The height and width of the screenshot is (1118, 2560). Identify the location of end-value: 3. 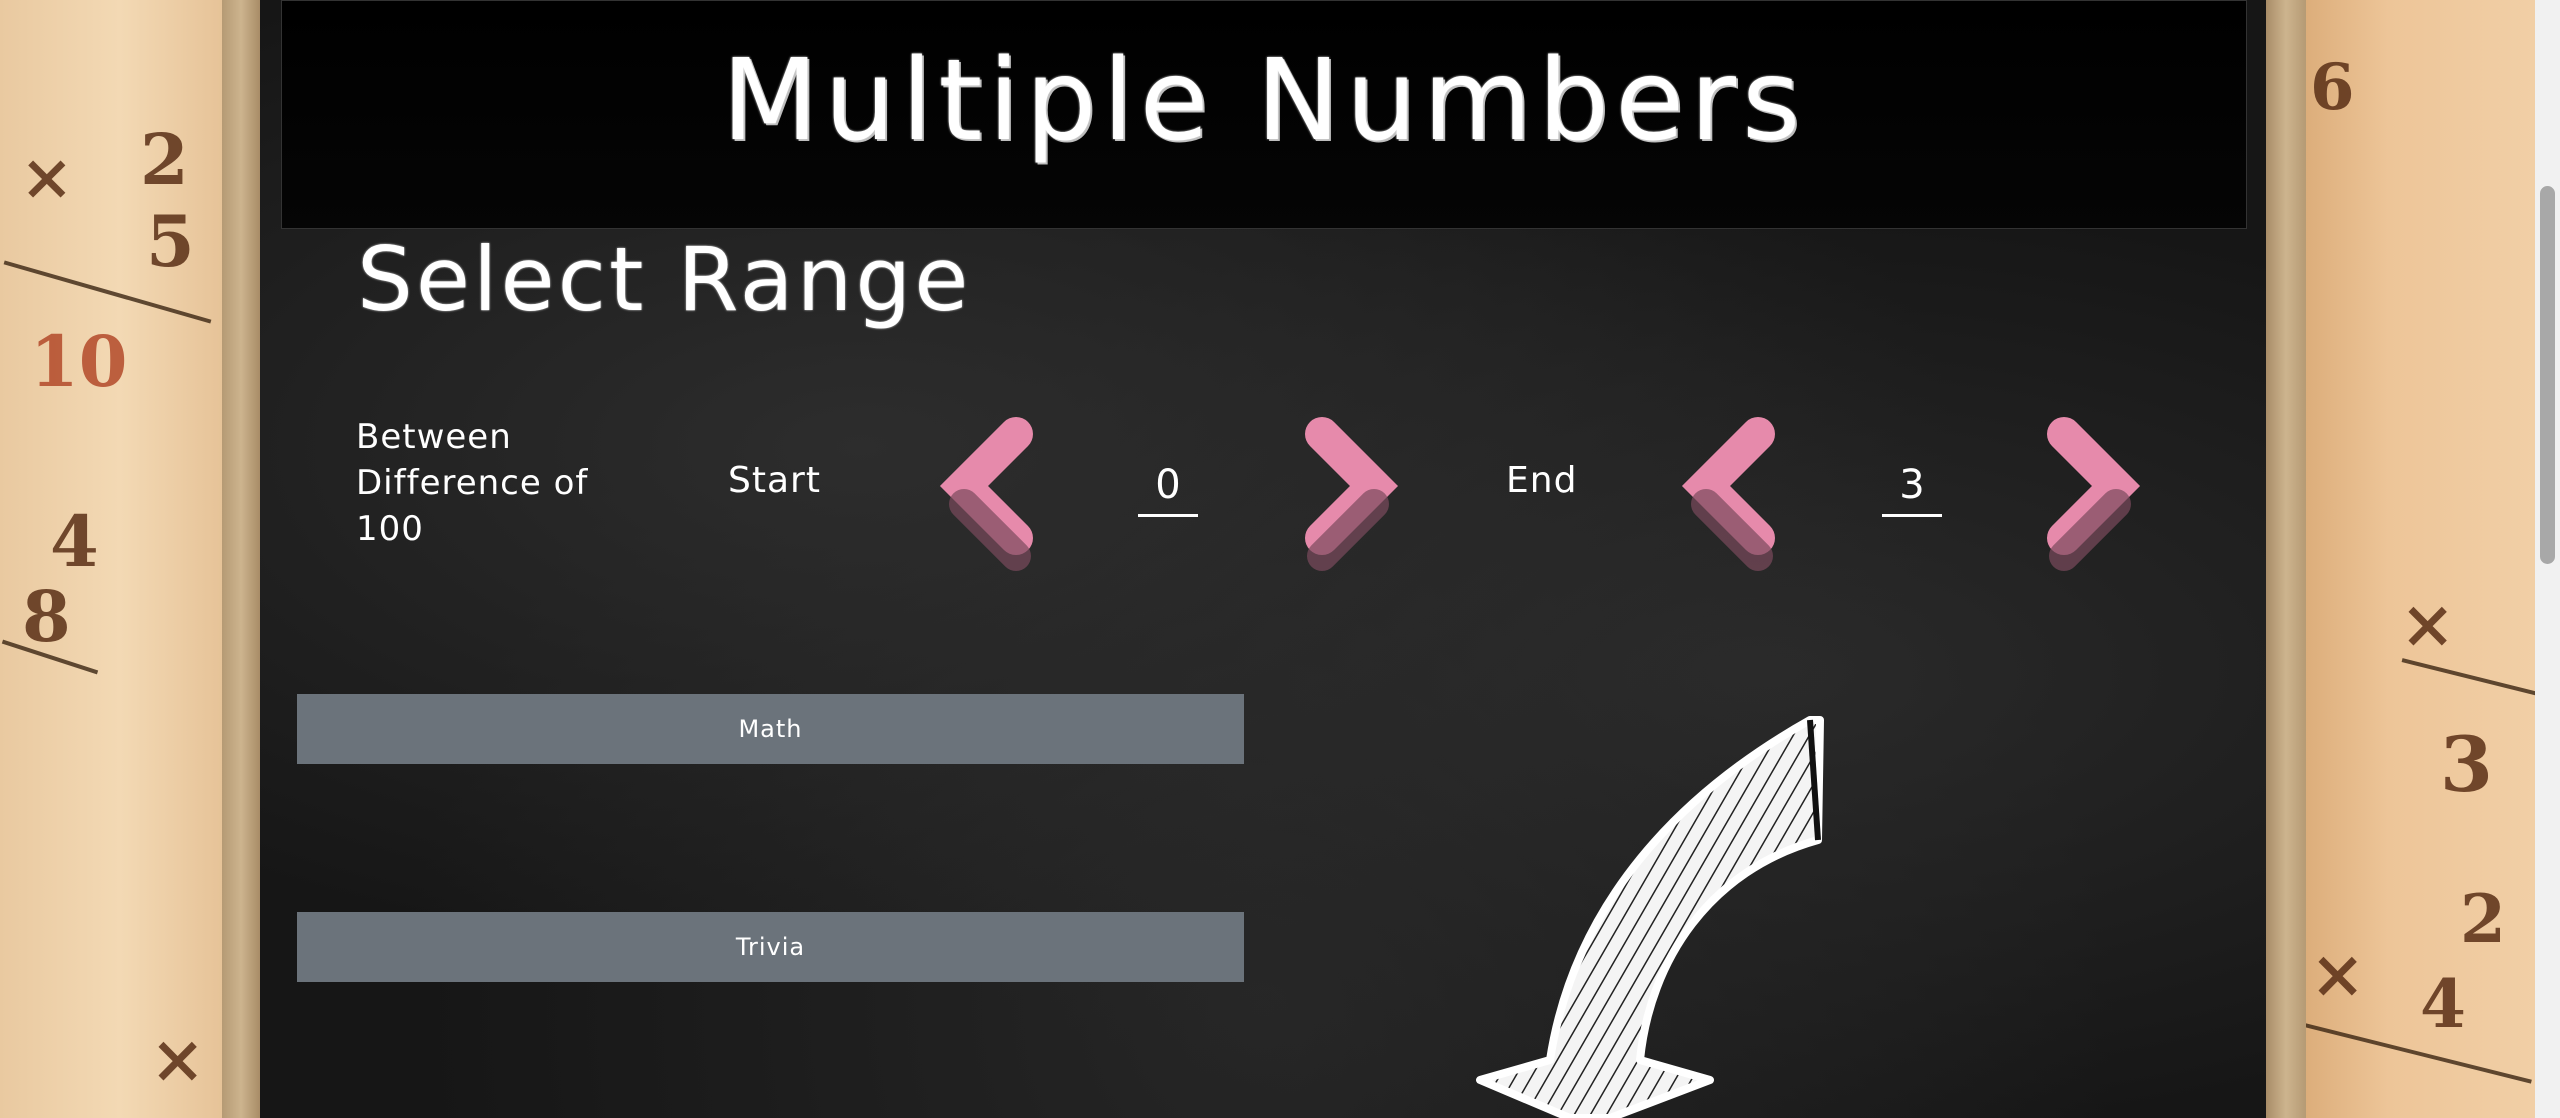
(1912, 489).